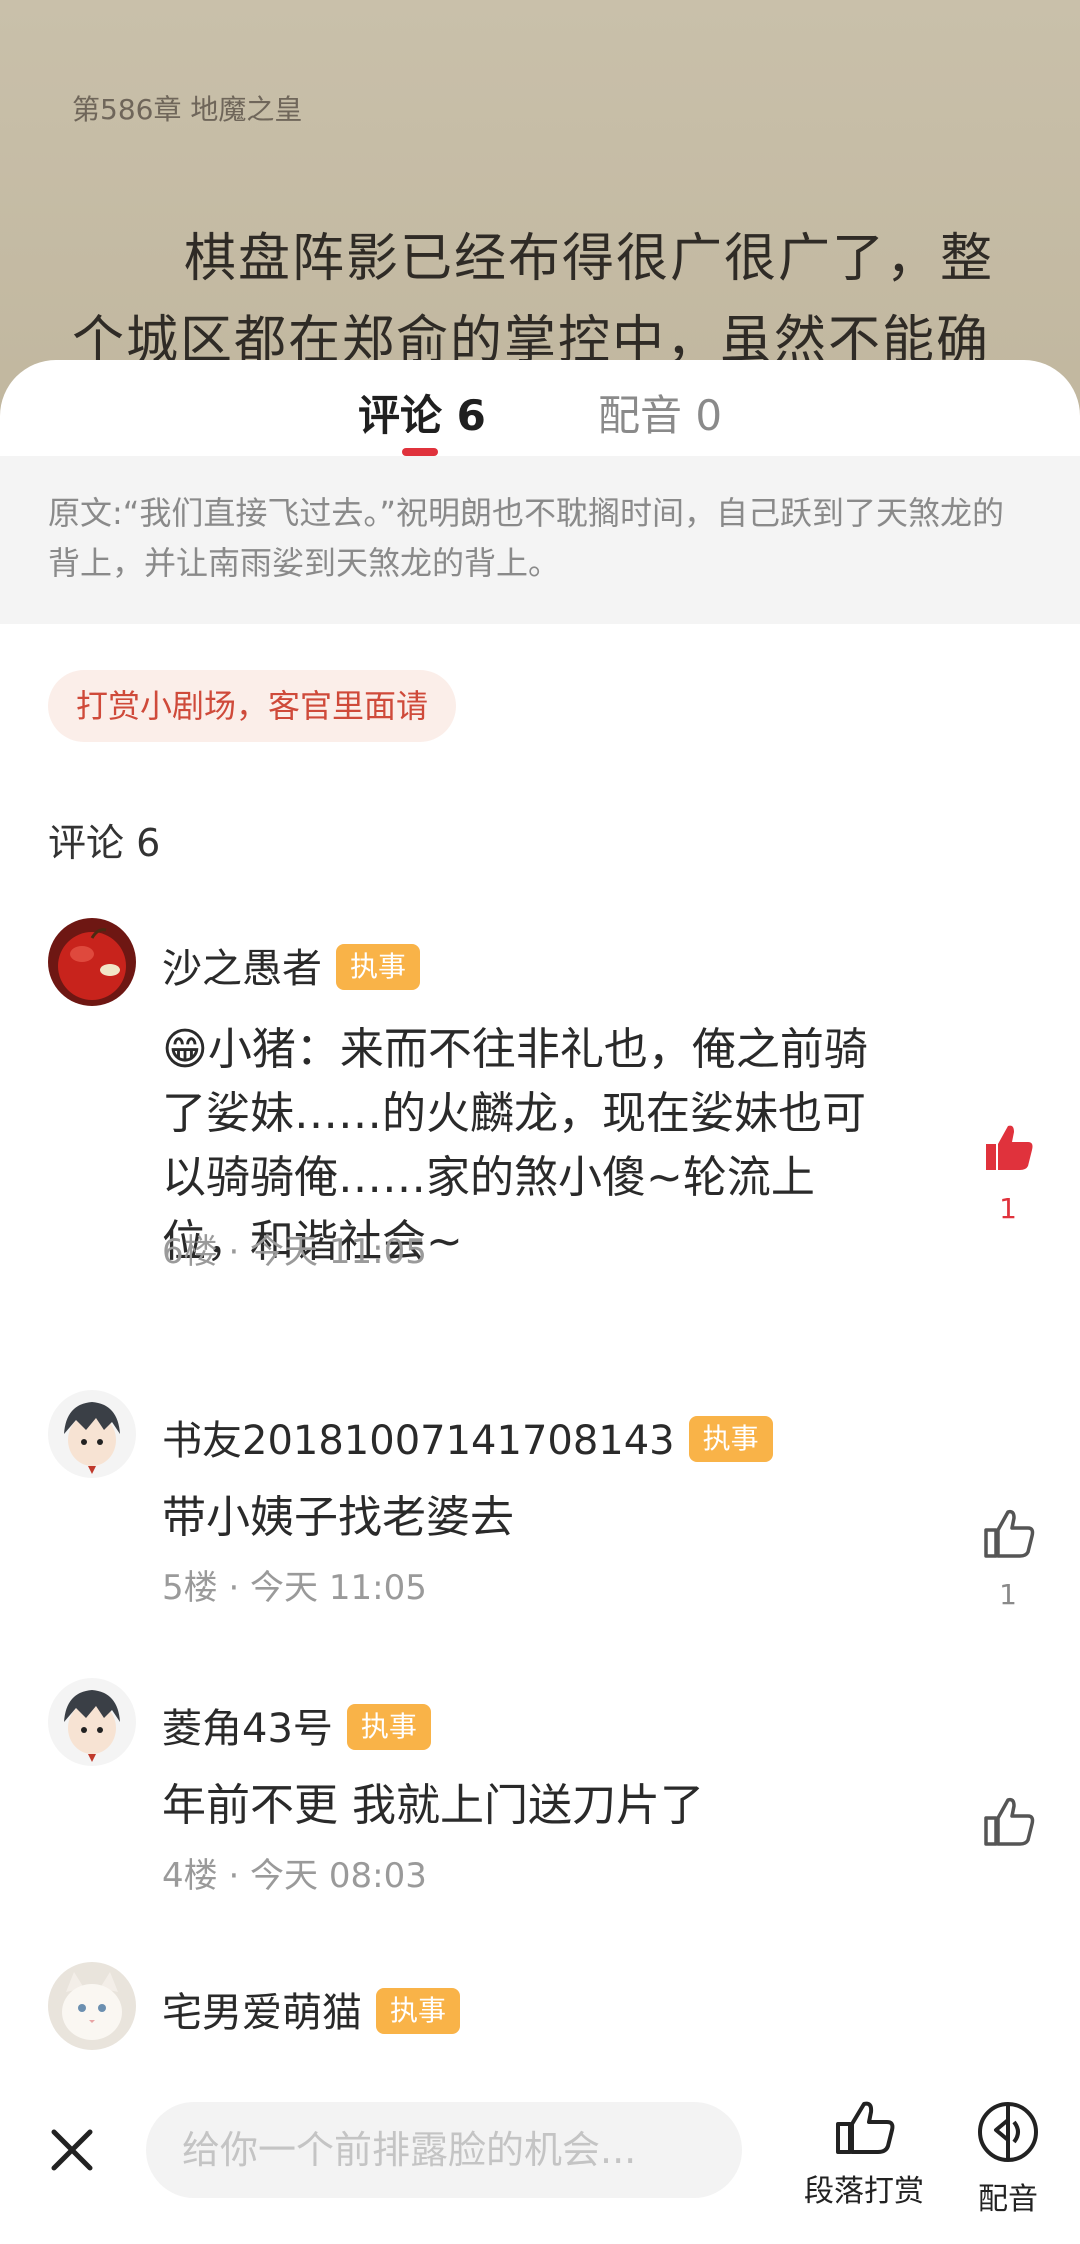  Describe the element at coordinates (420, 452) in the screenshot. I see `active-tab-indicator` at that location.